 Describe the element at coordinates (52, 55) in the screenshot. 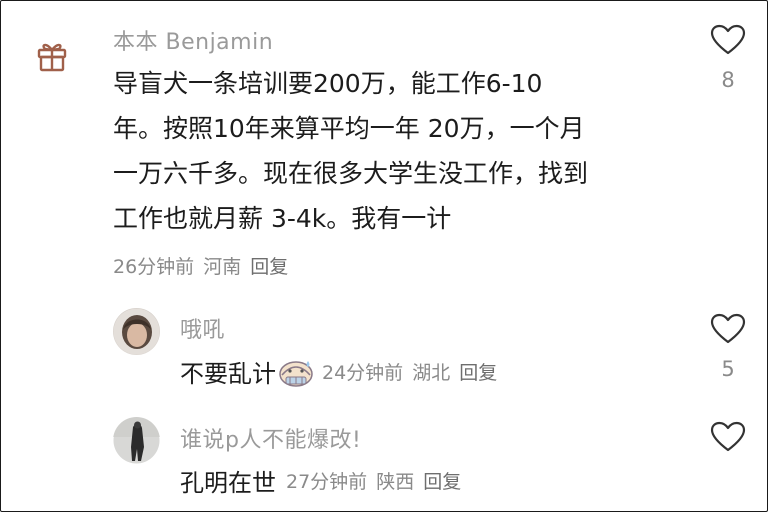

I see `gift-icon` at that location.